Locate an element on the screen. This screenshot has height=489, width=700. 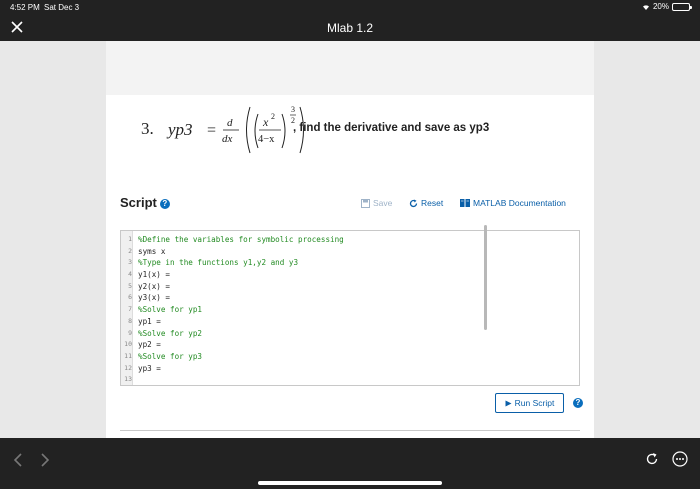
reset-label: Reset is located at coordinates (432, 203).